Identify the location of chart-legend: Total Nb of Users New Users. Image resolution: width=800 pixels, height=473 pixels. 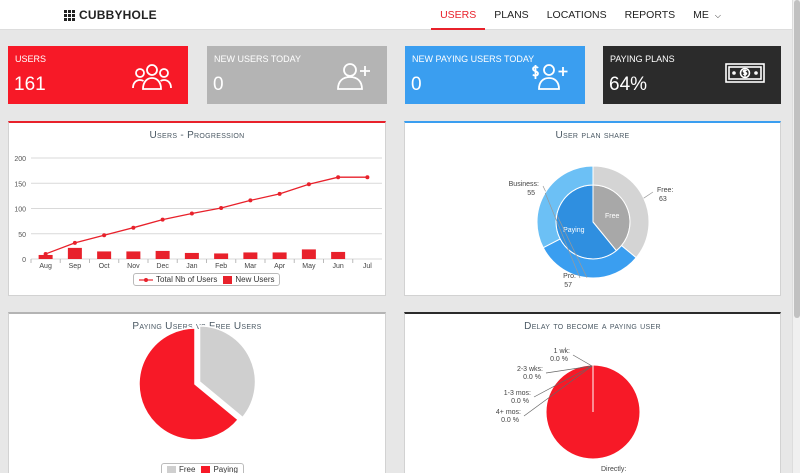
(207, 279).